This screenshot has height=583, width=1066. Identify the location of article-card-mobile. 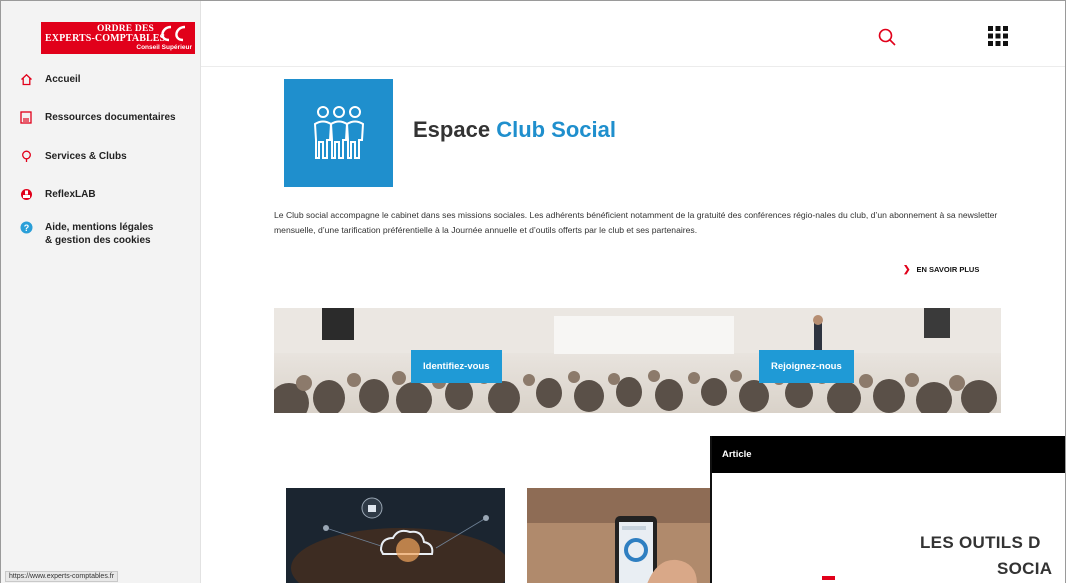
(622, 535).